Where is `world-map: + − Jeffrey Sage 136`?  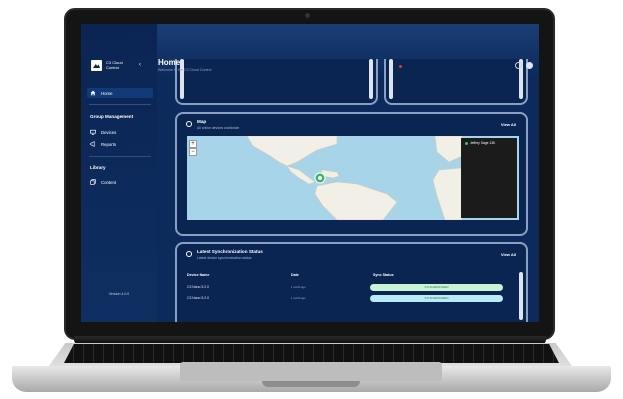
world-map: + − Jeffrey Sage 136 is located at coordinates (353, 178).